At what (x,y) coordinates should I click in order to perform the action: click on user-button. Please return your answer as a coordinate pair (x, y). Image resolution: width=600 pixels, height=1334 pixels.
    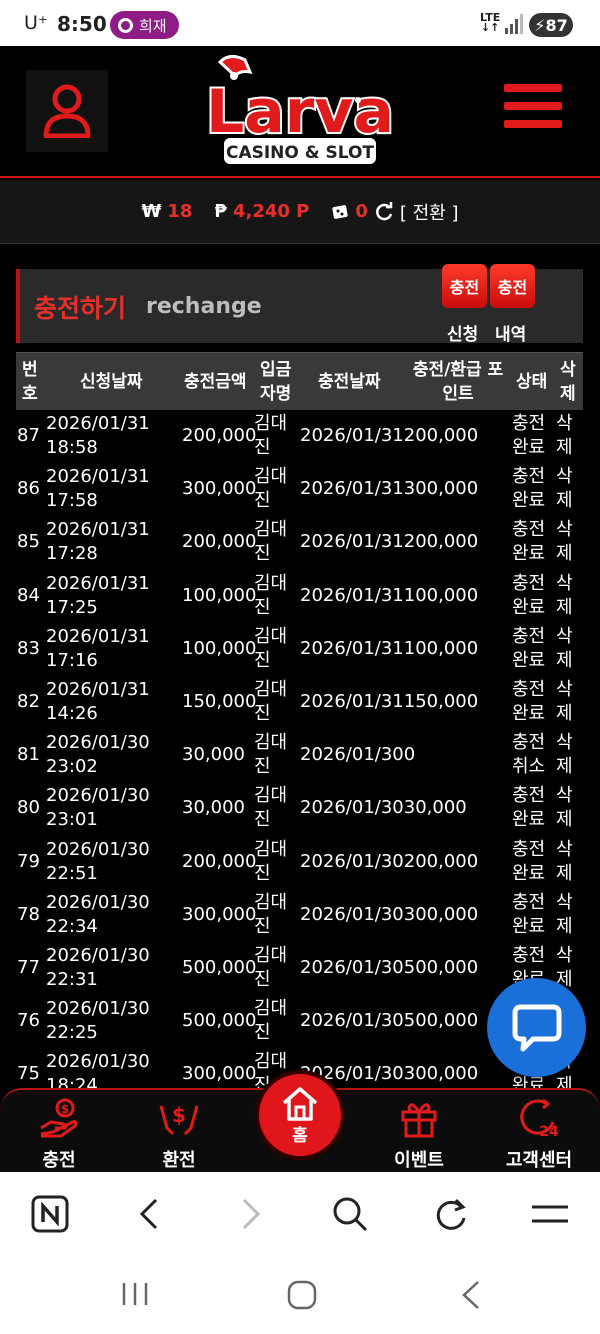
    Looking at the image, I should click on (67, 111).